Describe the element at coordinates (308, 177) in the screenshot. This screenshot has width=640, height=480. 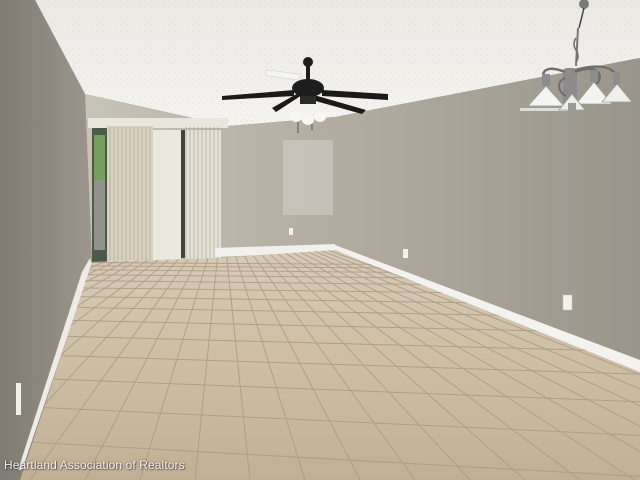
I see `light-reflection` at that location.